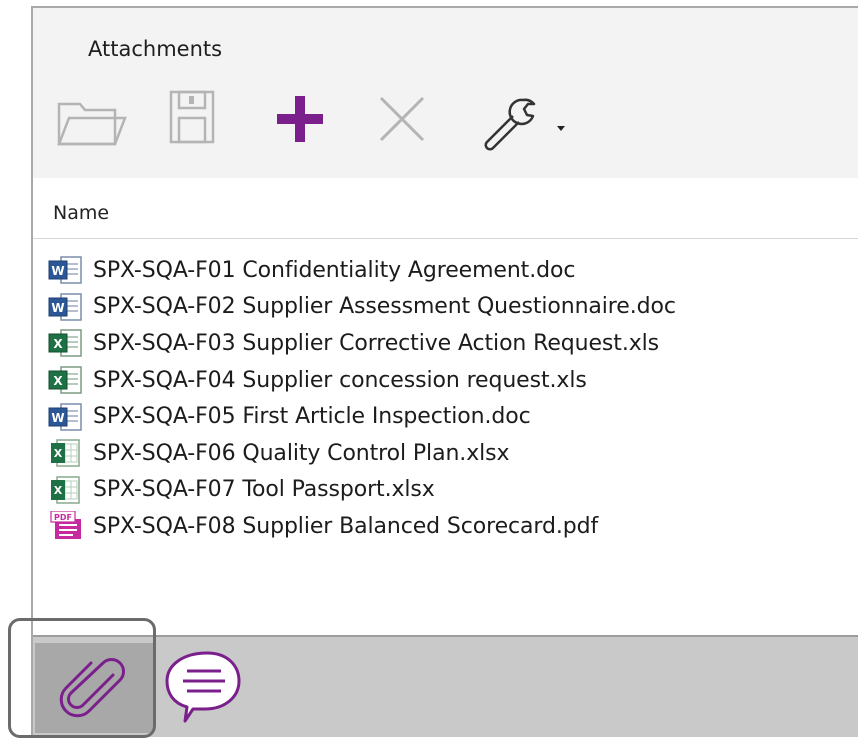 Image resolution: width=858 pixels, height=741 pixels. Describe the element at coordinates (264, 490) in the screenshot. I see `file-name: SPX-SQA-F07 Tool Passport.xlsx` at that location.